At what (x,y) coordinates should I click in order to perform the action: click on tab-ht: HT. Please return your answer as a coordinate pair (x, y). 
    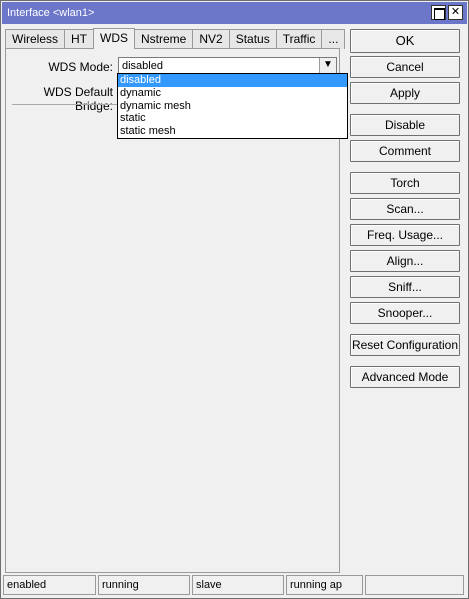
    Looking at the image, I should click on (79, 39).